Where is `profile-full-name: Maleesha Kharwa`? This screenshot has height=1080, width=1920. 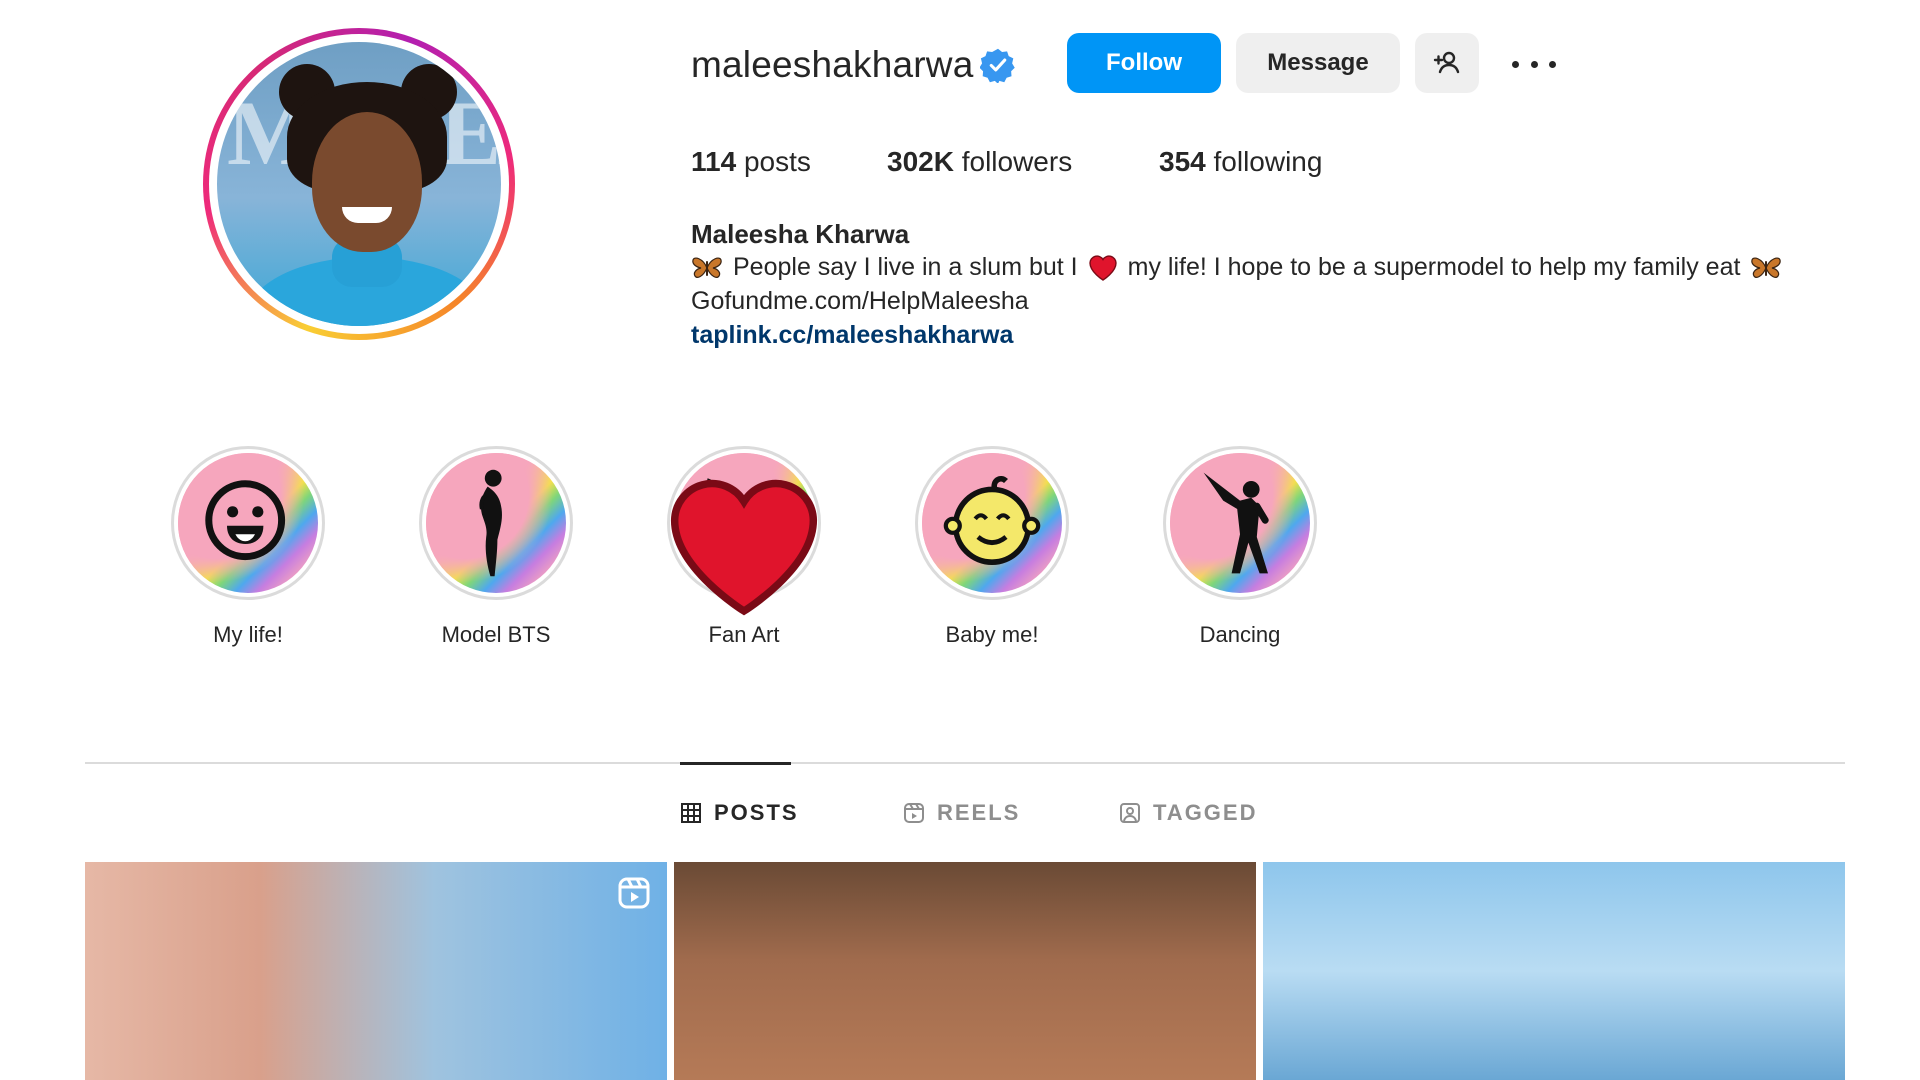 profile-full-name: Maleesha Kharwa is located at coordinates (800, 234).